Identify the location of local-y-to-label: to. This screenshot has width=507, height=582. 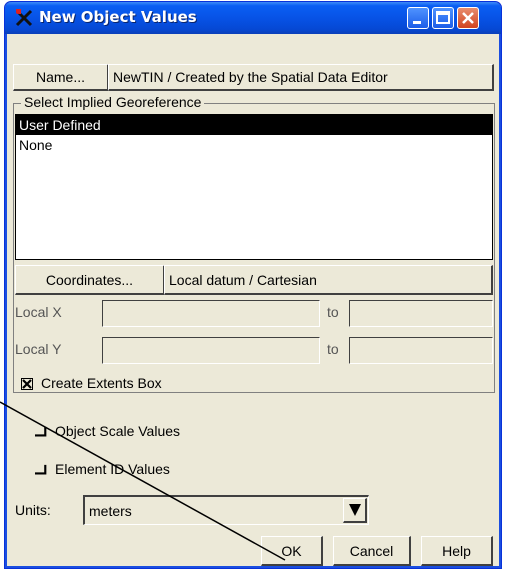
(333, 349).